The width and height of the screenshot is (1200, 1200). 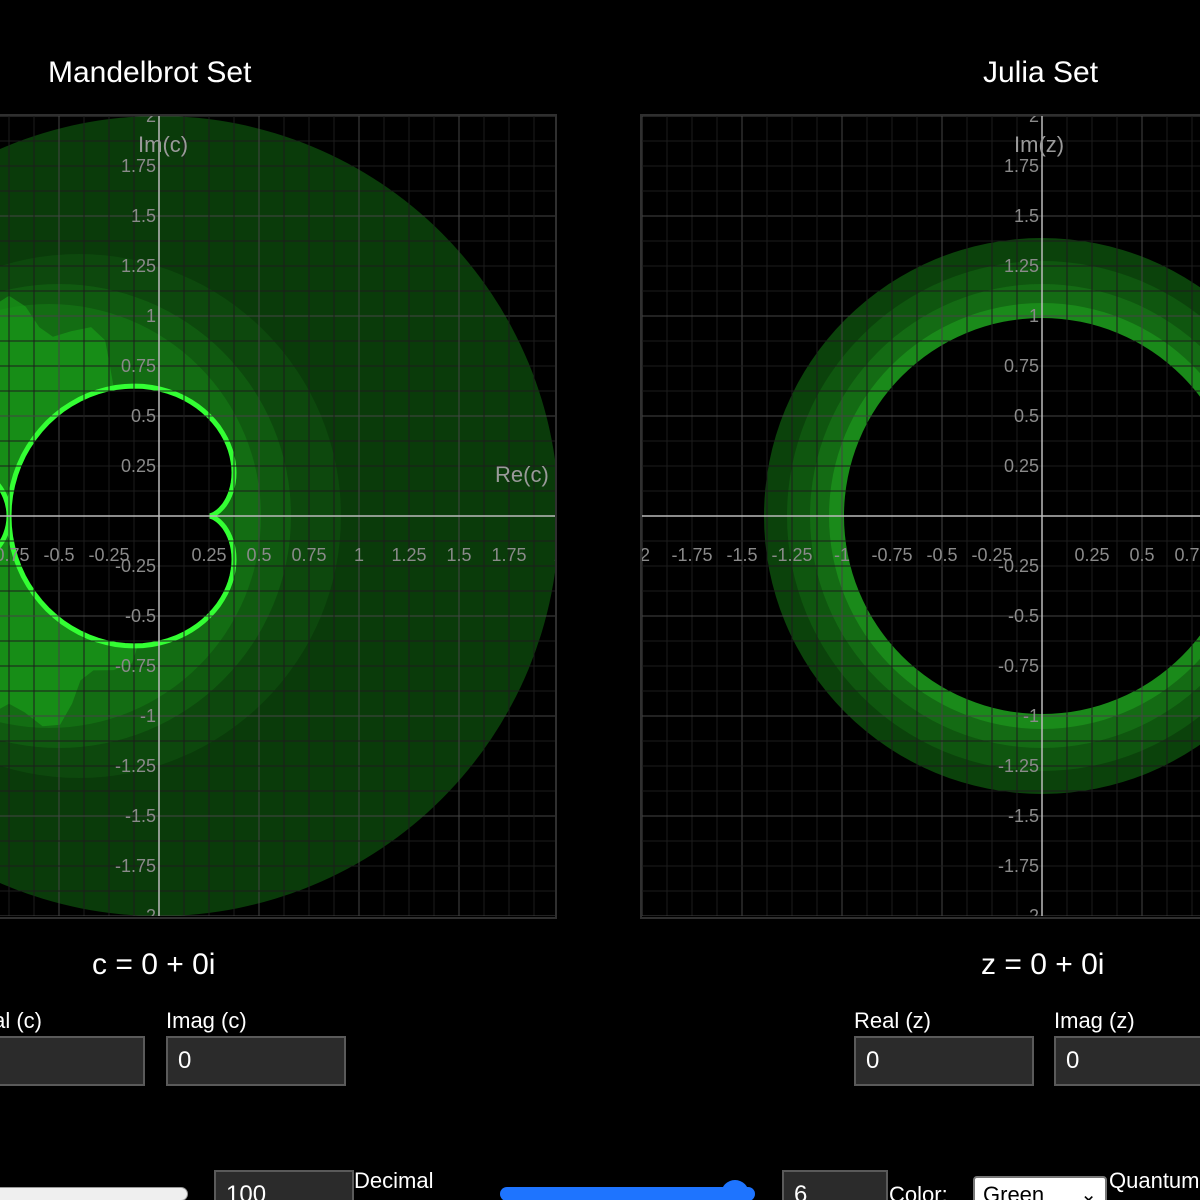 I want to click on julia-y-tick-label: -1.25, so click(x=1018, y=766).